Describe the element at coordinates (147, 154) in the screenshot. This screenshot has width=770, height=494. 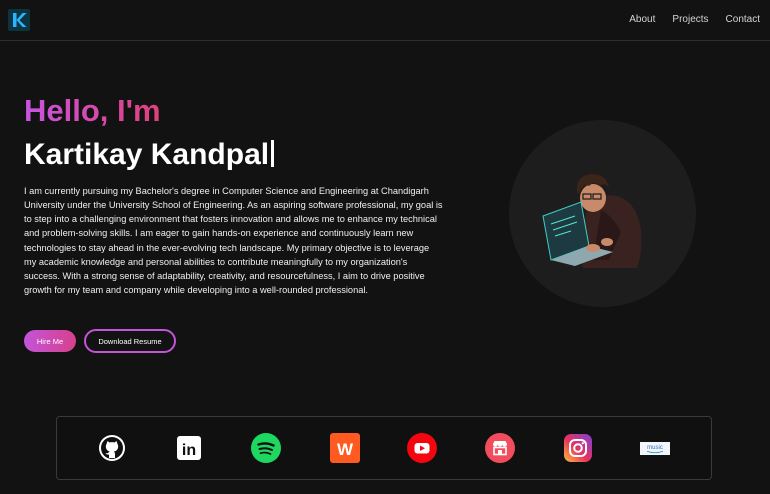
I see `name-text: Kartikay Kandpal` at that location.